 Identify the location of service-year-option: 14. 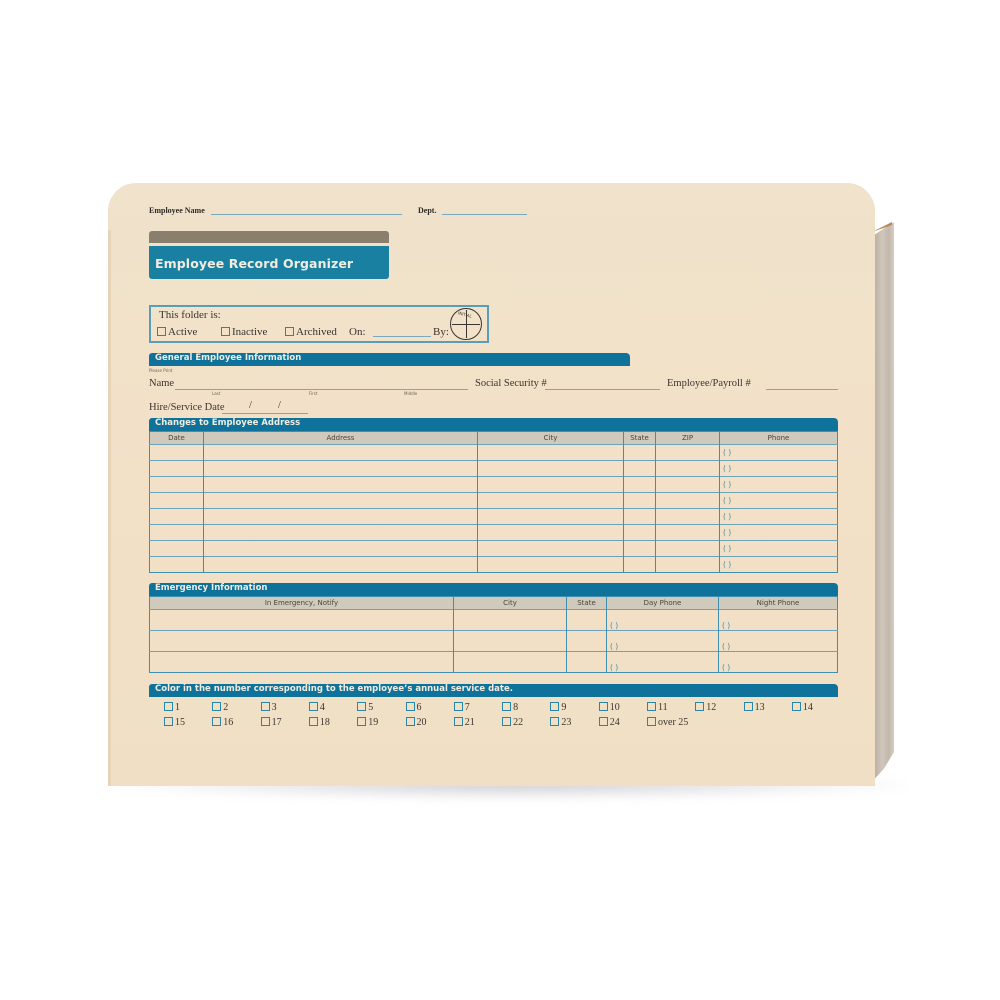
(802, 707).